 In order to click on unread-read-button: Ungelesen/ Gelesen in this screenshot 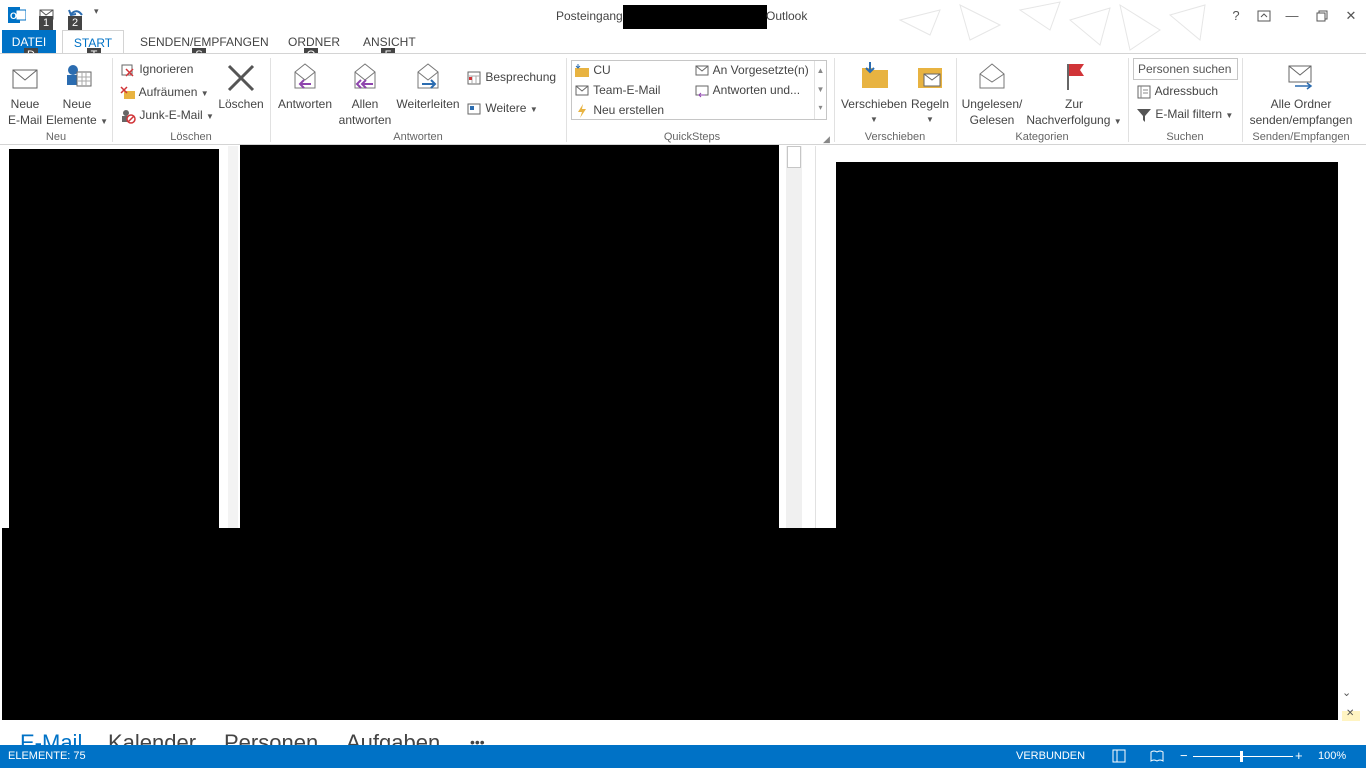, I will do `click(992, 94)`.